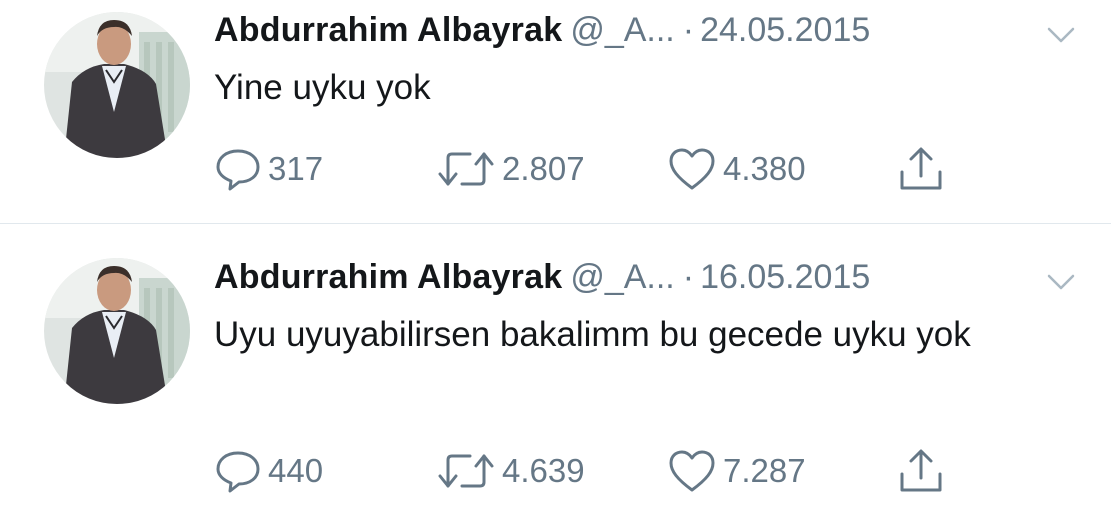  I want to click on retweet-button: 4.639, so click(510, 471).